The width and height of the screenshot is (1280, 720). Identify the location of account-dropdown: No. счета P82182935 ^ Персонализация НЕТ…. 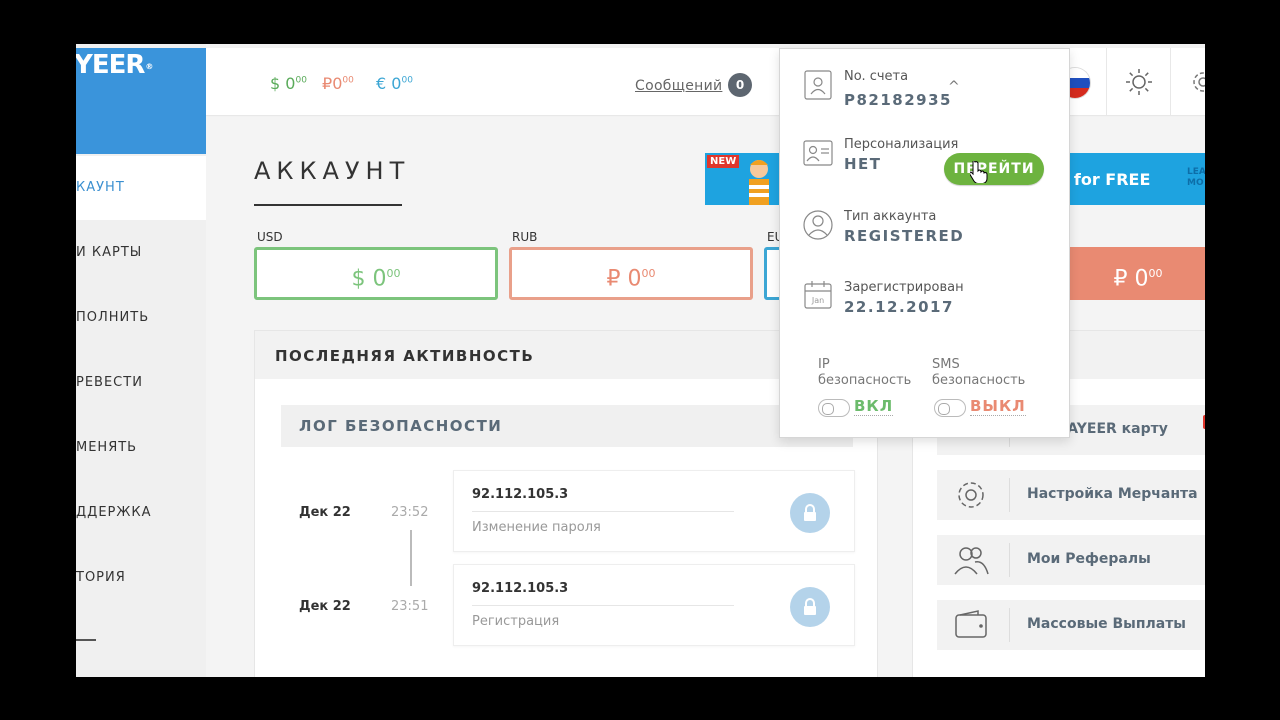
(924, 243).